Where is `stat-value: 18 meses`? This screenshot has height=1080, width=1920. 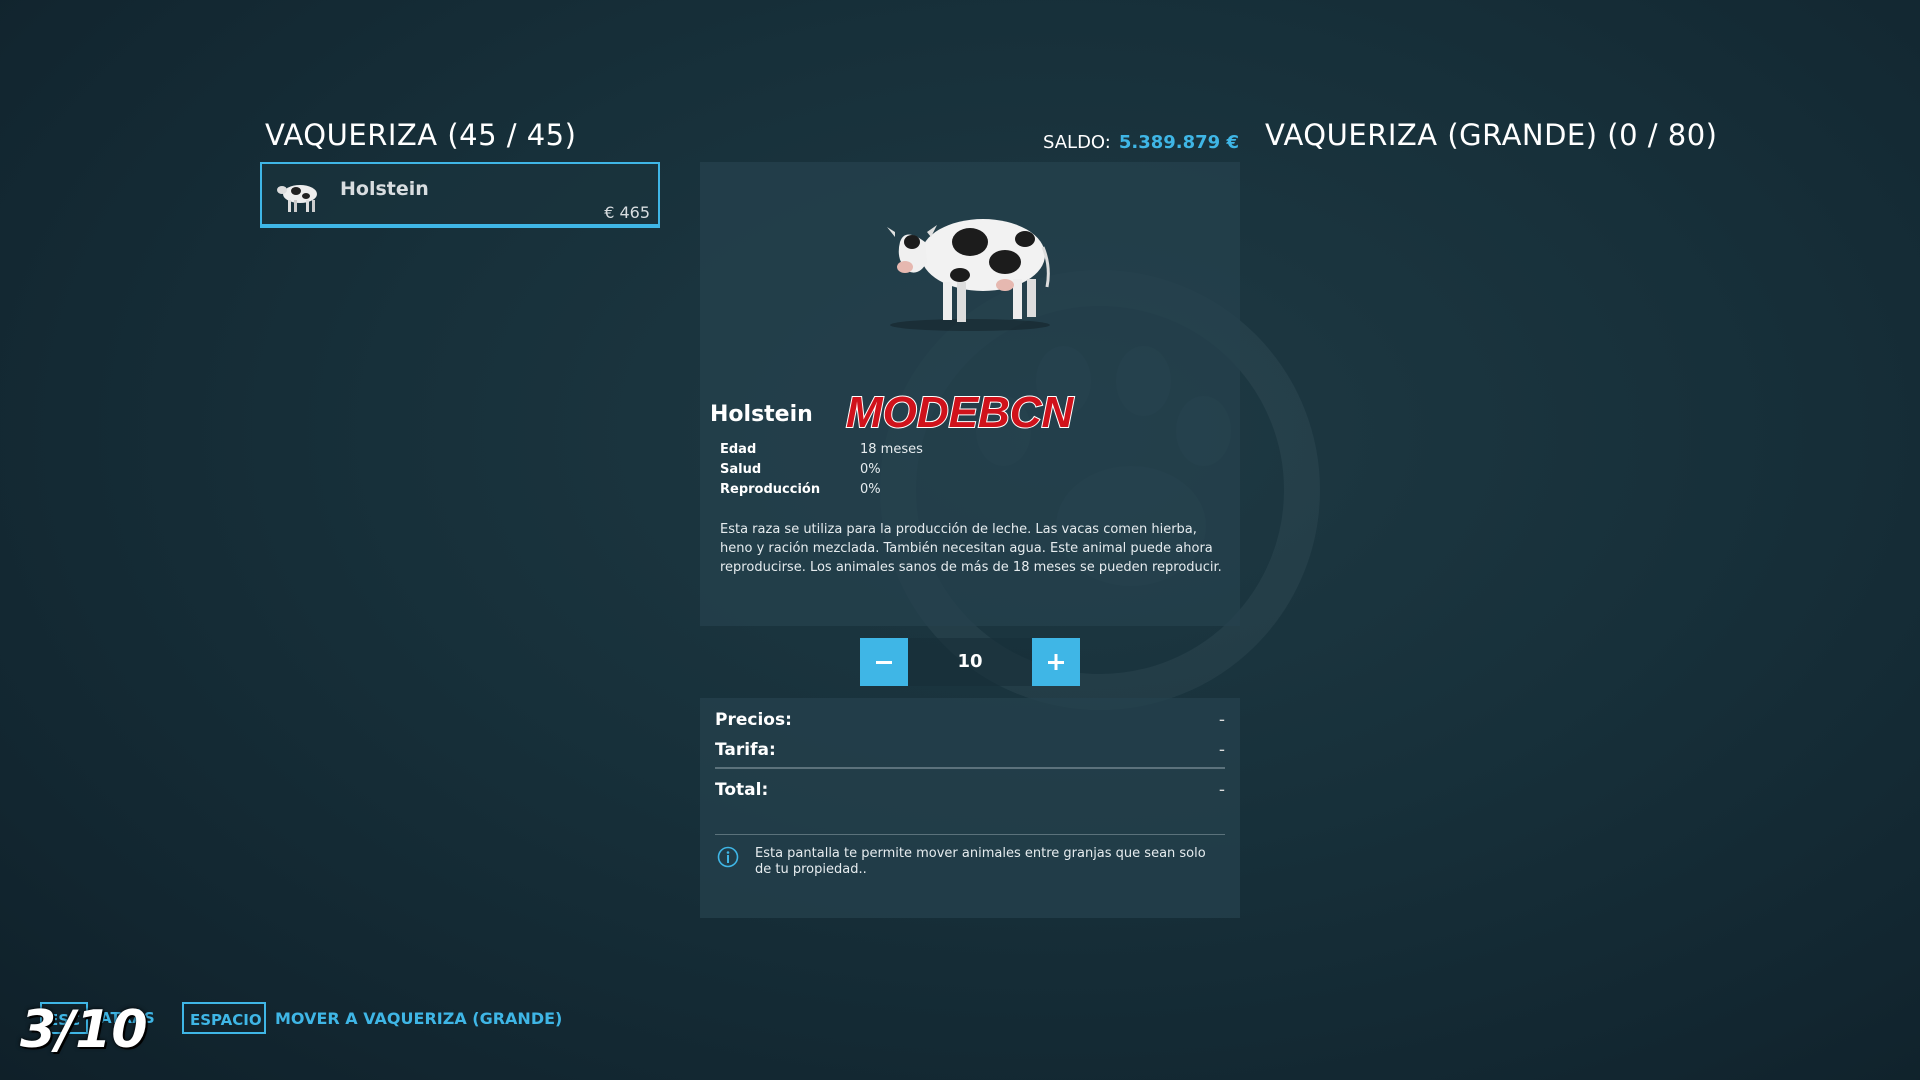
stat-value: 18 meses is located at coordinates (891, 449).